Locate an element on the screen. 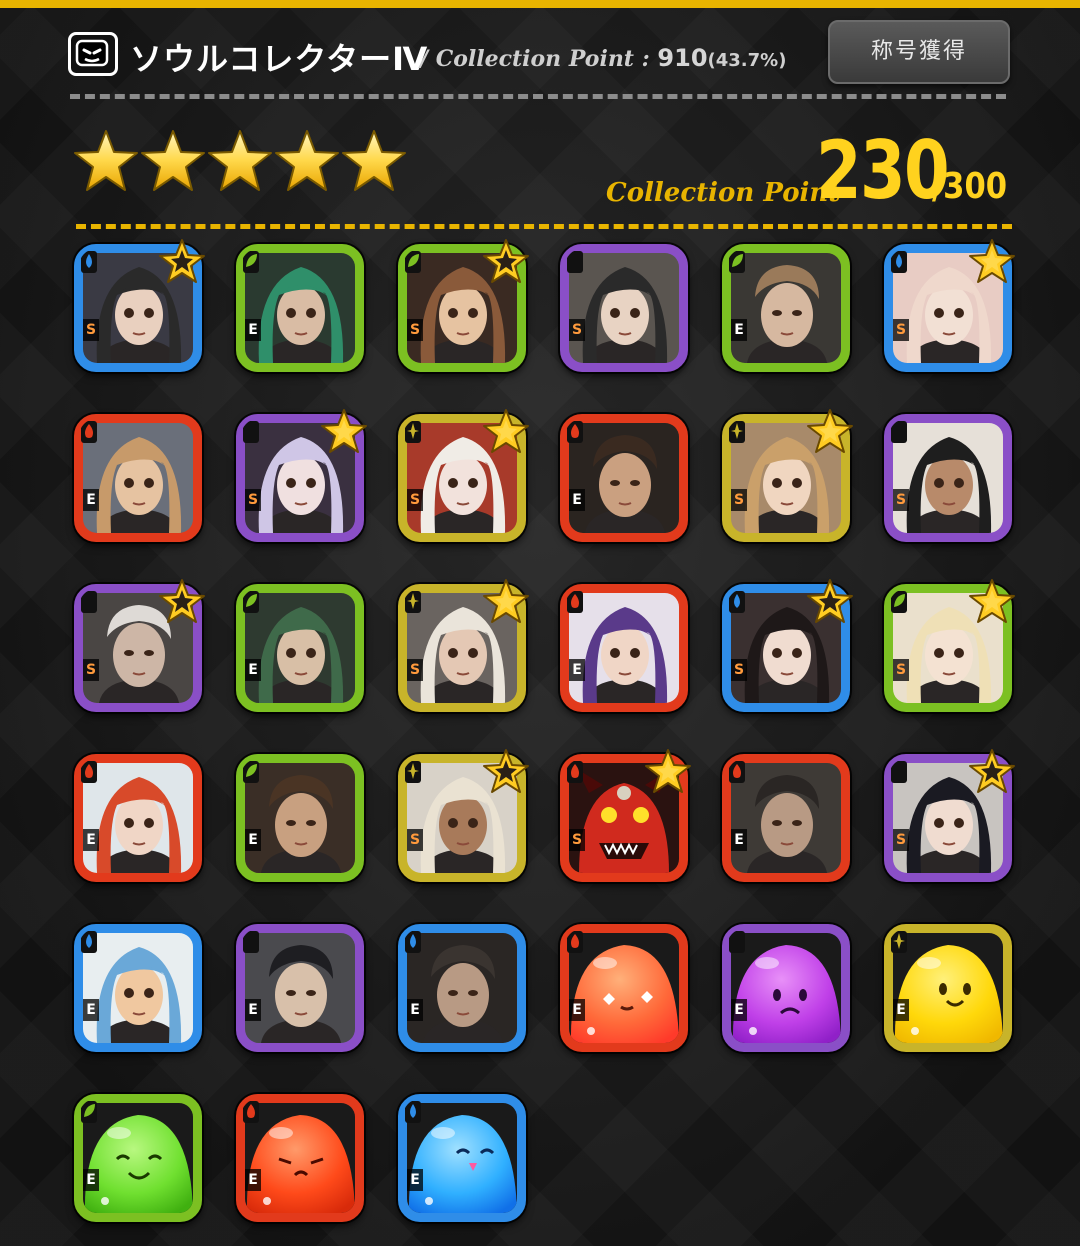 The height and width of the screenshot is (1246, 1080). rank-divider is located at coordinates (544, 226).